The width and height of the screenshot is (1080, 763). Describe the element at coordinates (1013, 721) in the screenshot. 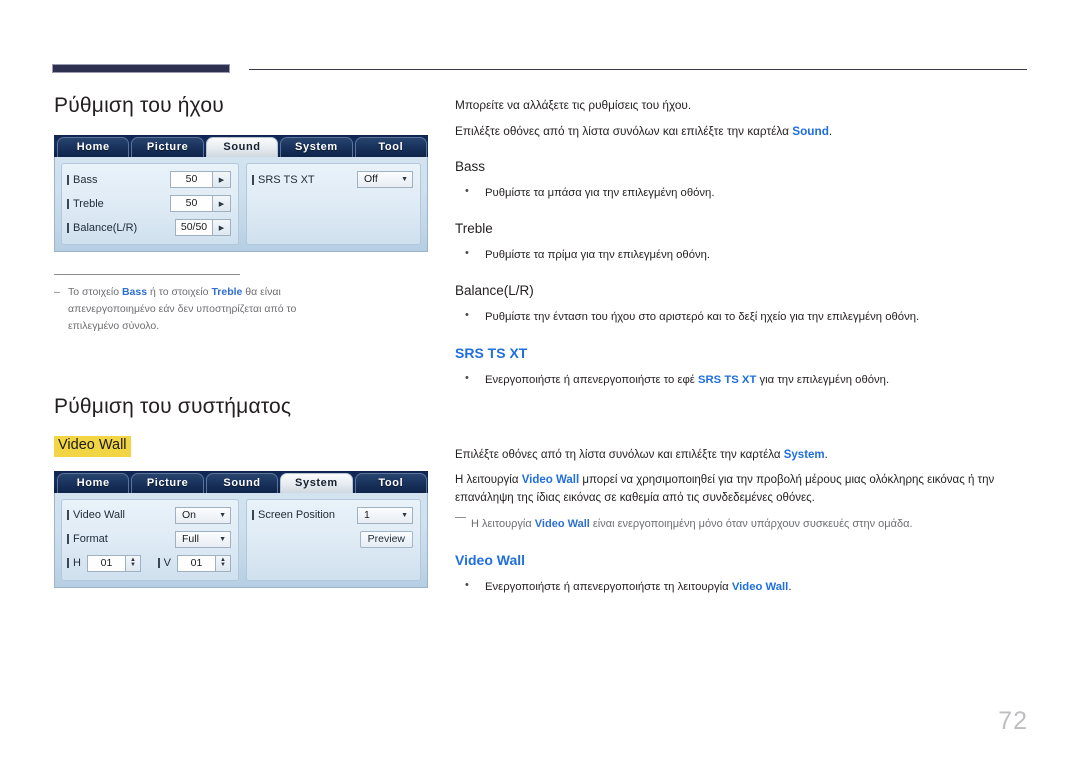

I see `page-number: 72` at that location.